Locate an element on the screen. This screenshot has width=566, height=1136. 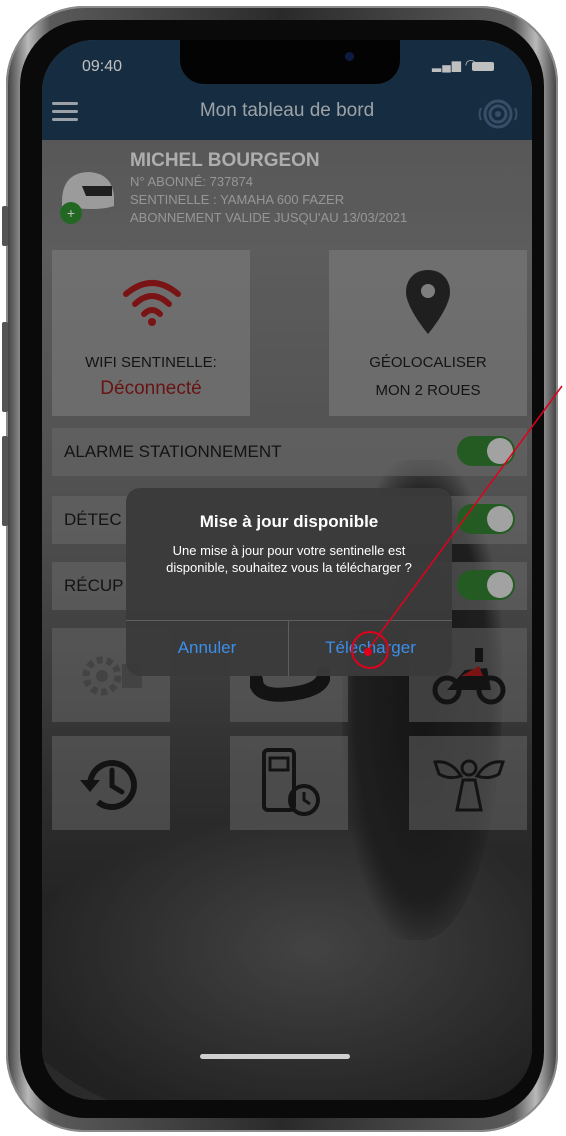
mute-switch is located at coordinates (5, 226).